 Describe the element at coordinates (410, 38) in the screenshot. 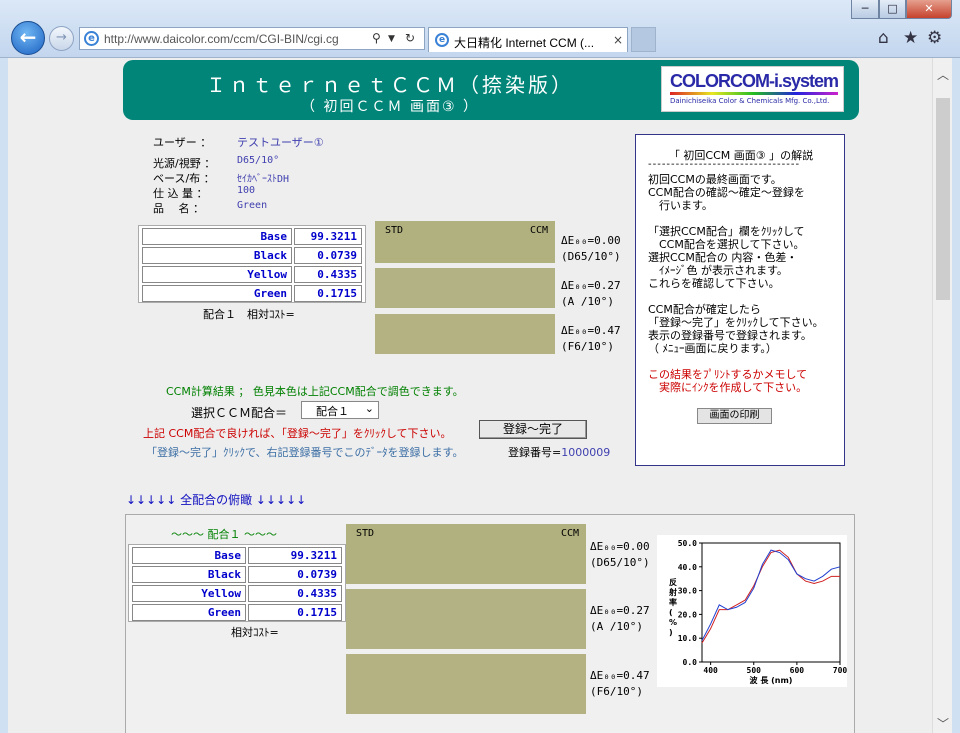

I see `refresh-icon: ↻` at that location.